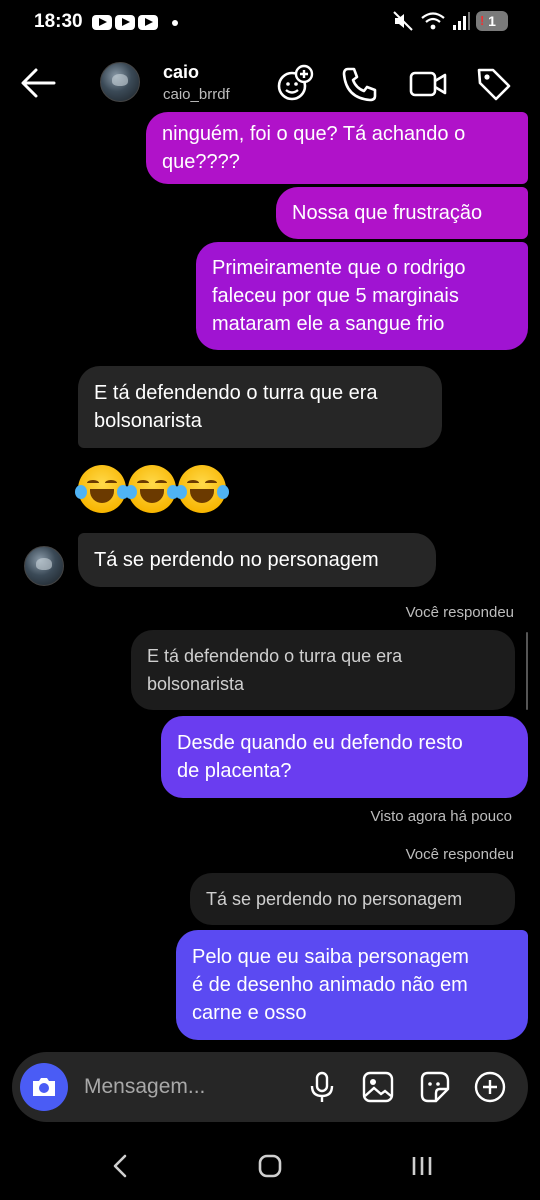  I want to click on sent-message: Nossa que frustração, so click(402, 213).